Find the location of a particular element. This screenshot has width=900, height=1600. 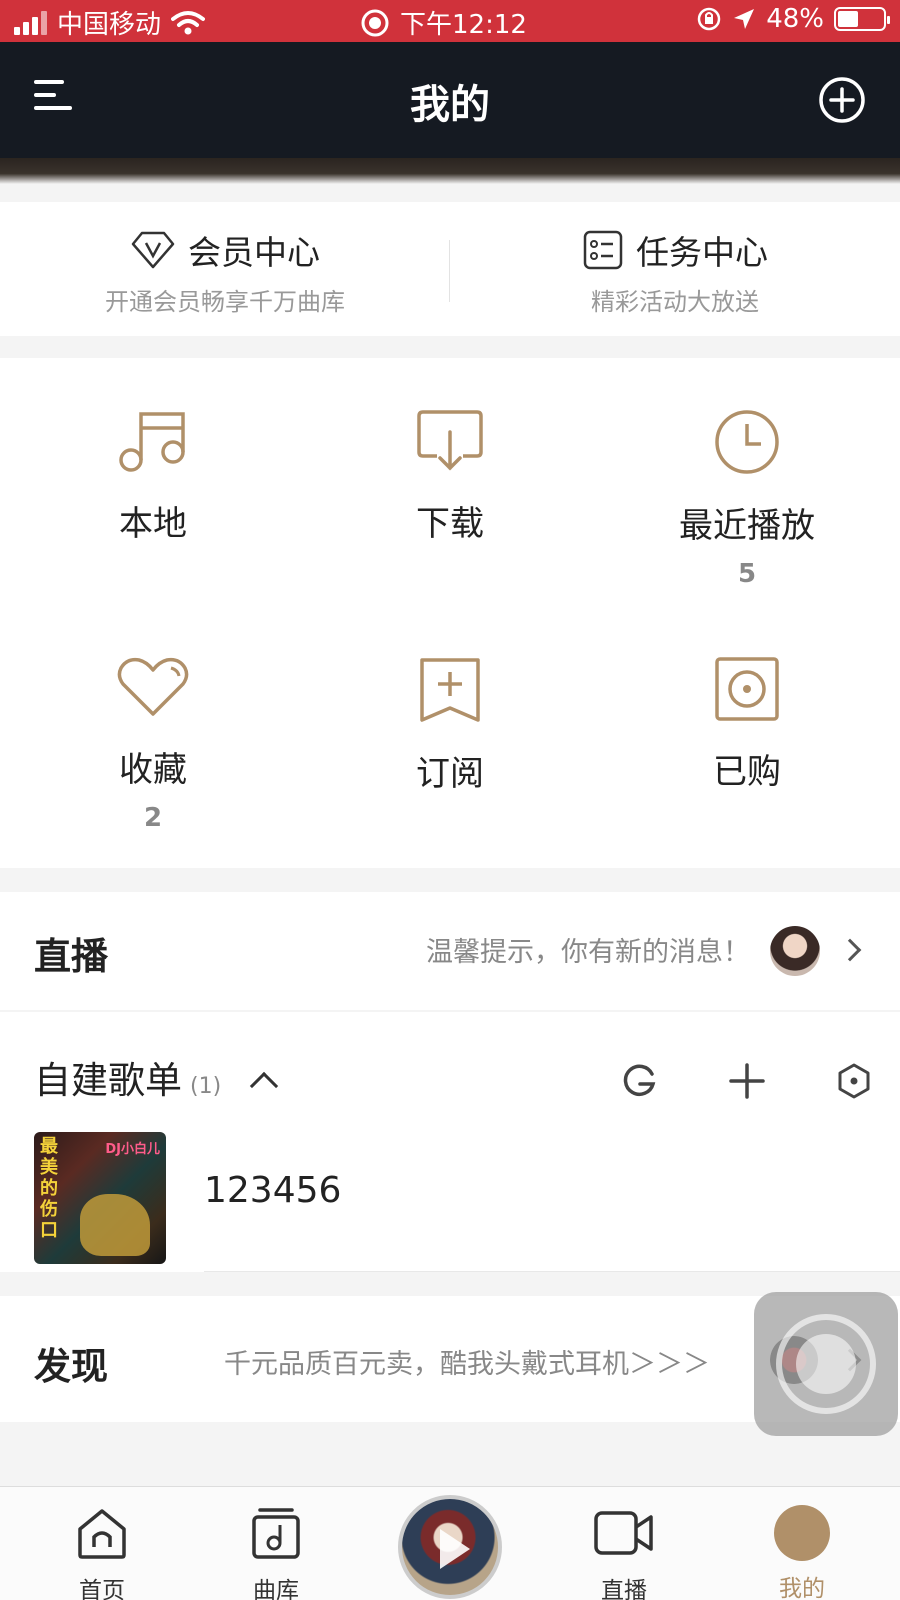

tab-bar: 首页 曲库 直播 我的 is located at coordinates (450, 1543).